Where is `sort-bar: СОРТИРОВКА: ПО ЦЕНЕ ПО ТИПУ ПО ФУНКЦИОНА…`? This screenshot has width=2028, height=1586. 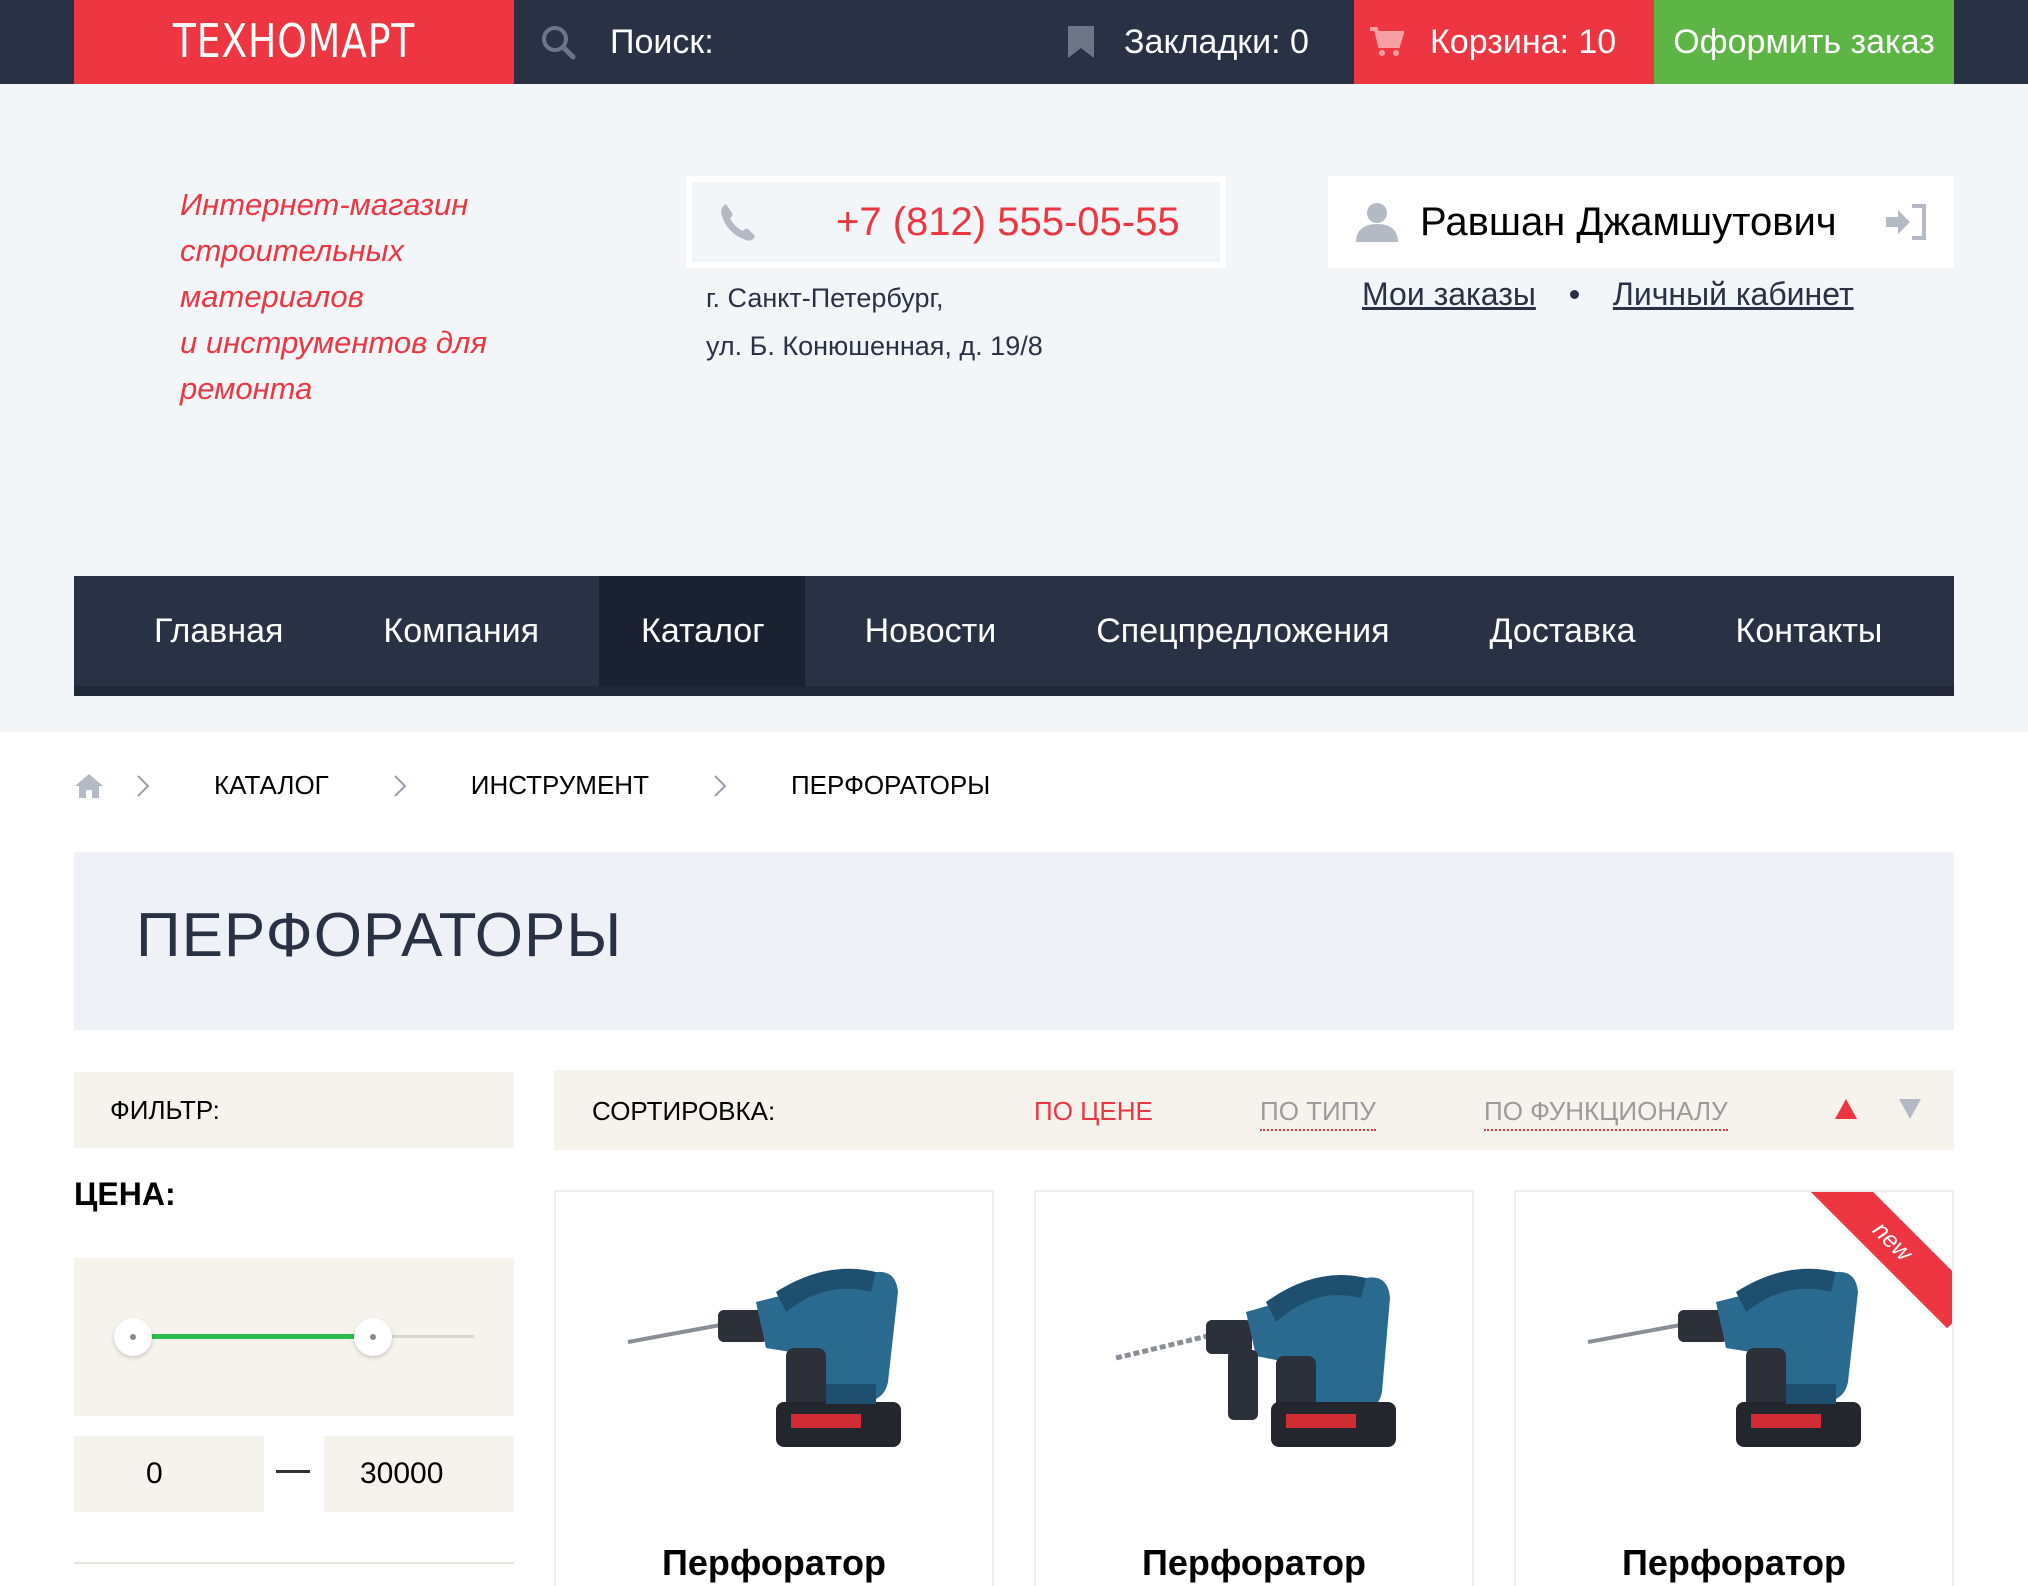 sort-bar: СОРТИРОВКА: ПО ЦЕНЕ ПО ТИПУ ПО ФУНКЦИОНА… is located at coordinates (1254, 1110).